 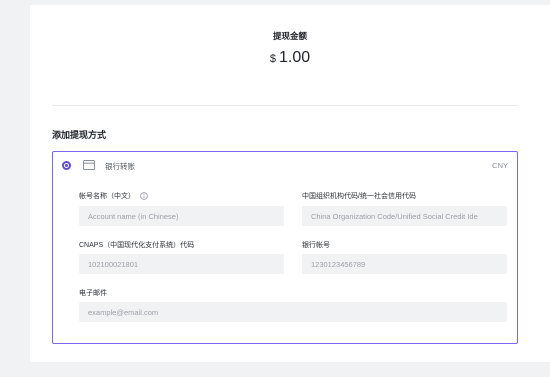 What do you see at coordinates (107, 196) in the screenshot?
I see `account-name-label-text: 帐号名称（中文）` at bounding box center [107, 196].